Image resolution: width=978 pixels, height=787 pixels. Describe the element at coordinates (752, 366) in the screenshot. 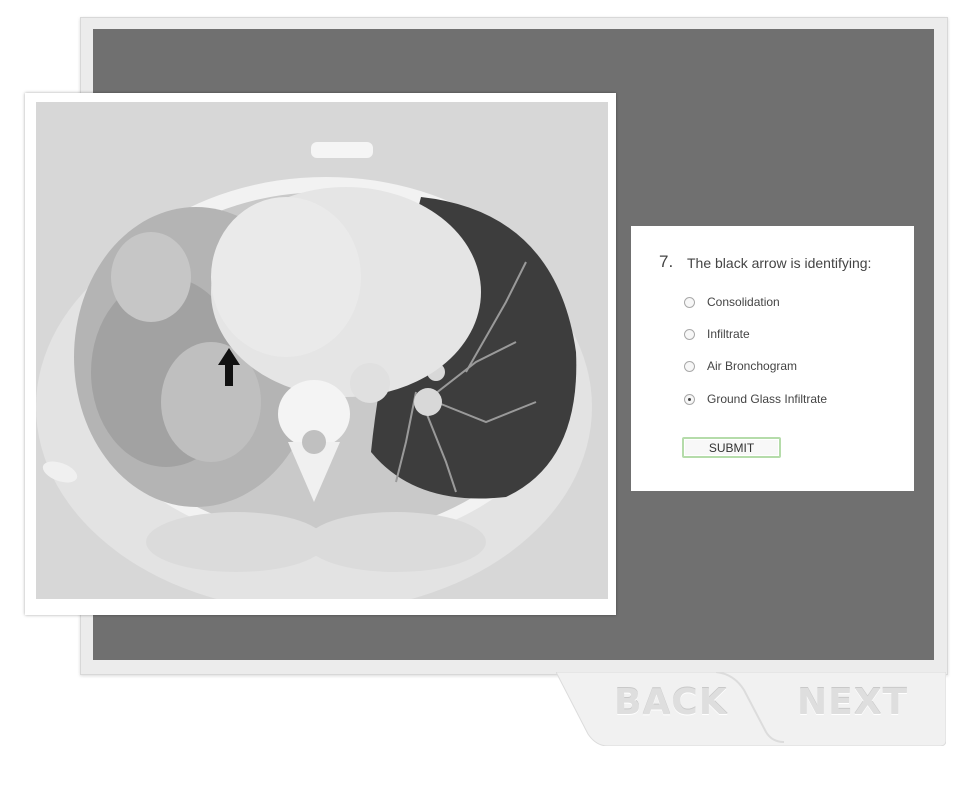

I see `option-label: Air Bronchogram` at that location.